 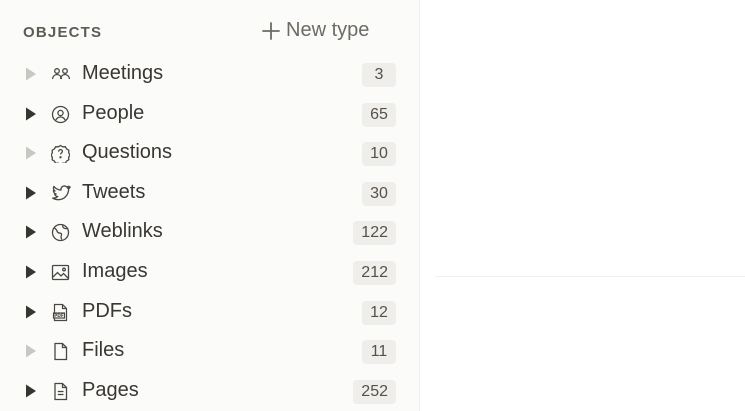 I want to click on sidebar-item-people: People 65, so click(x=209, y=114).